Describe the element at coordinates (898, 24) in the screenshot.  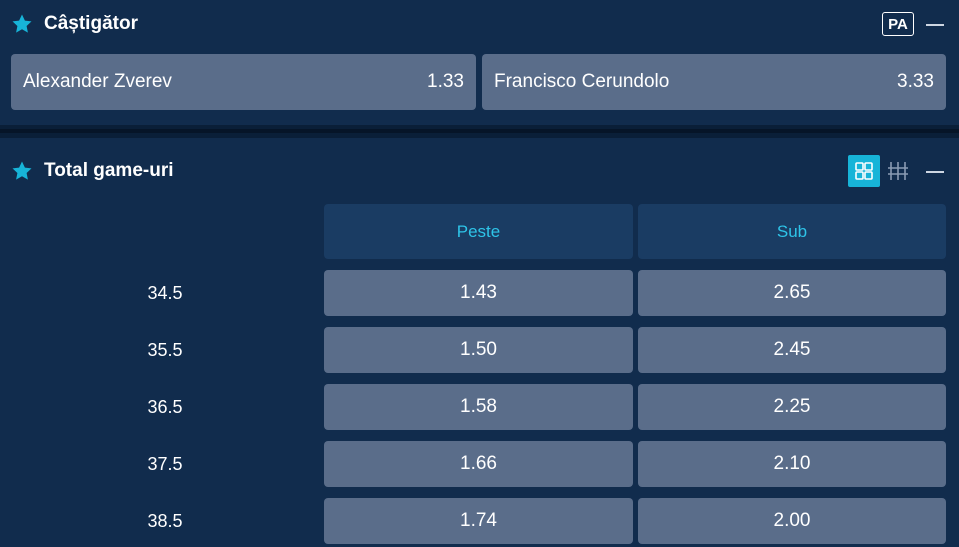
I see `pa-badge: PA` at that location.